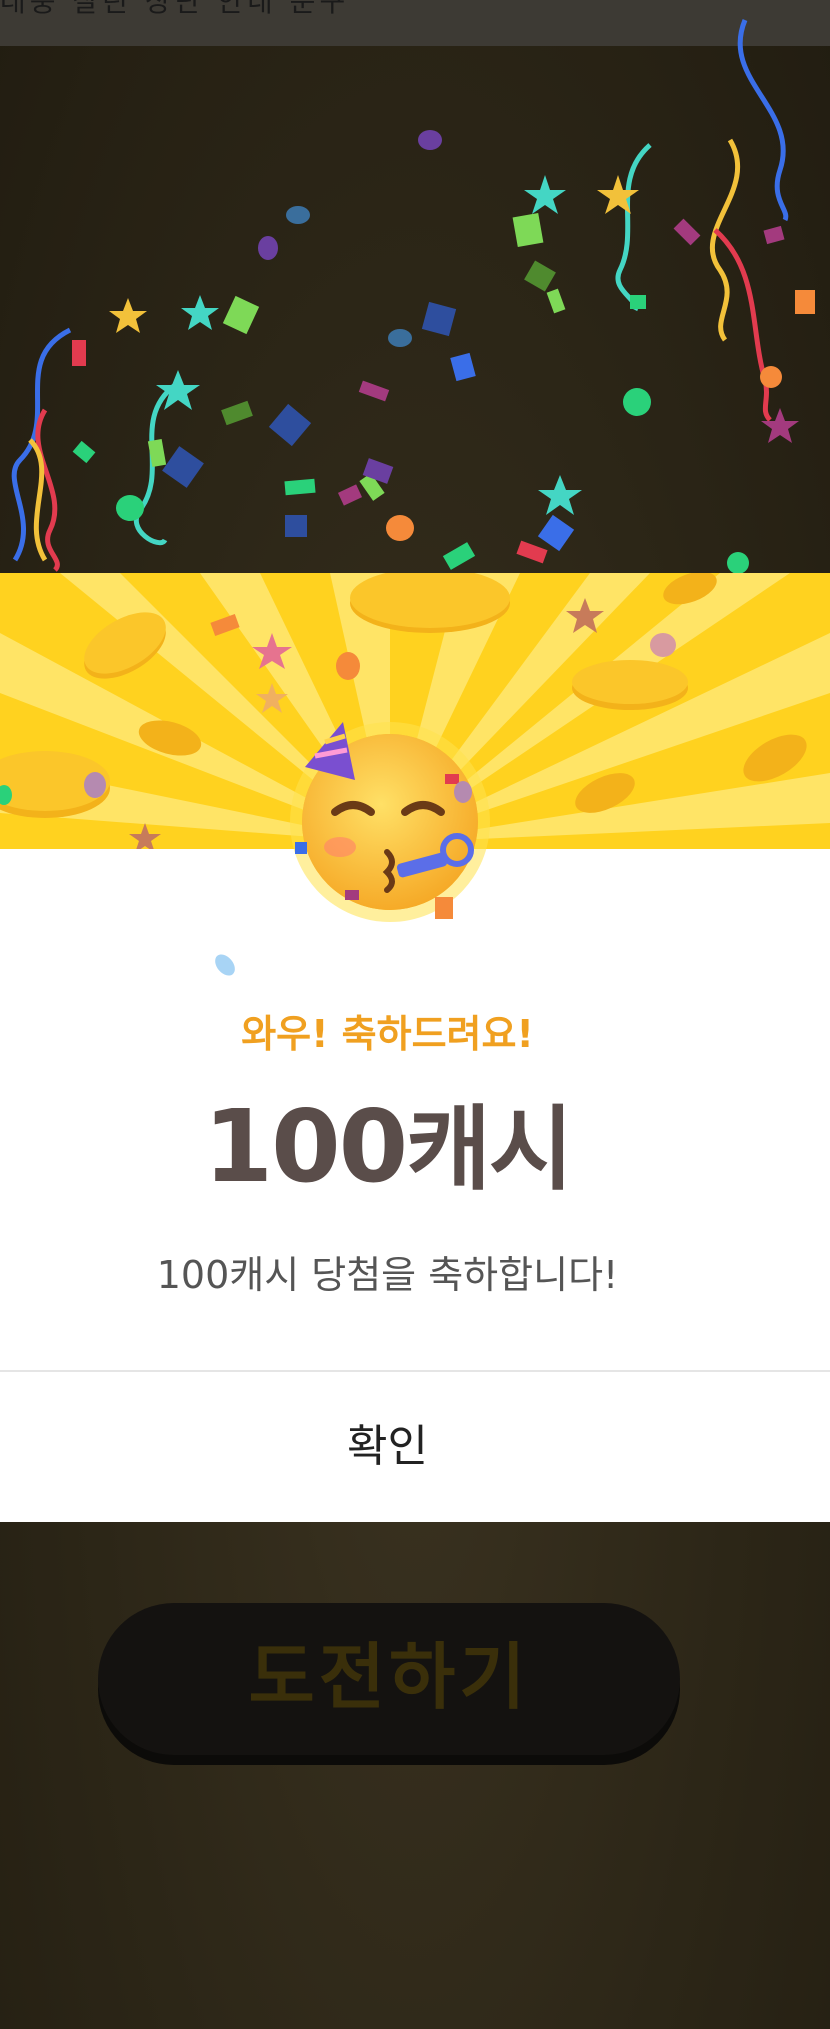 The width and height of the screenshot is (830, 2029). I want to click on reward-amount-number: 100, so click(305, 1146).